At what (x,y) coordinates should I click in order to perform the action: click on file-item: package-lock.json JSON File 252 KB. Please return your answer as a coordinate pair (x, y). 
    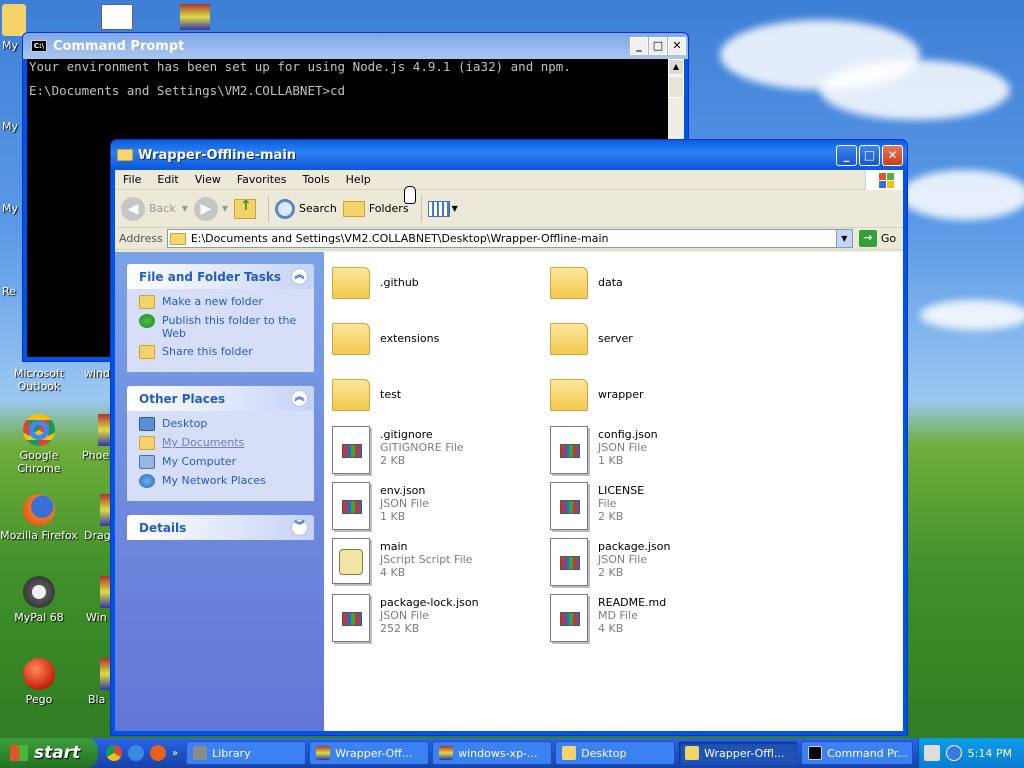
    Looking at the image, I should click on (437, 620).